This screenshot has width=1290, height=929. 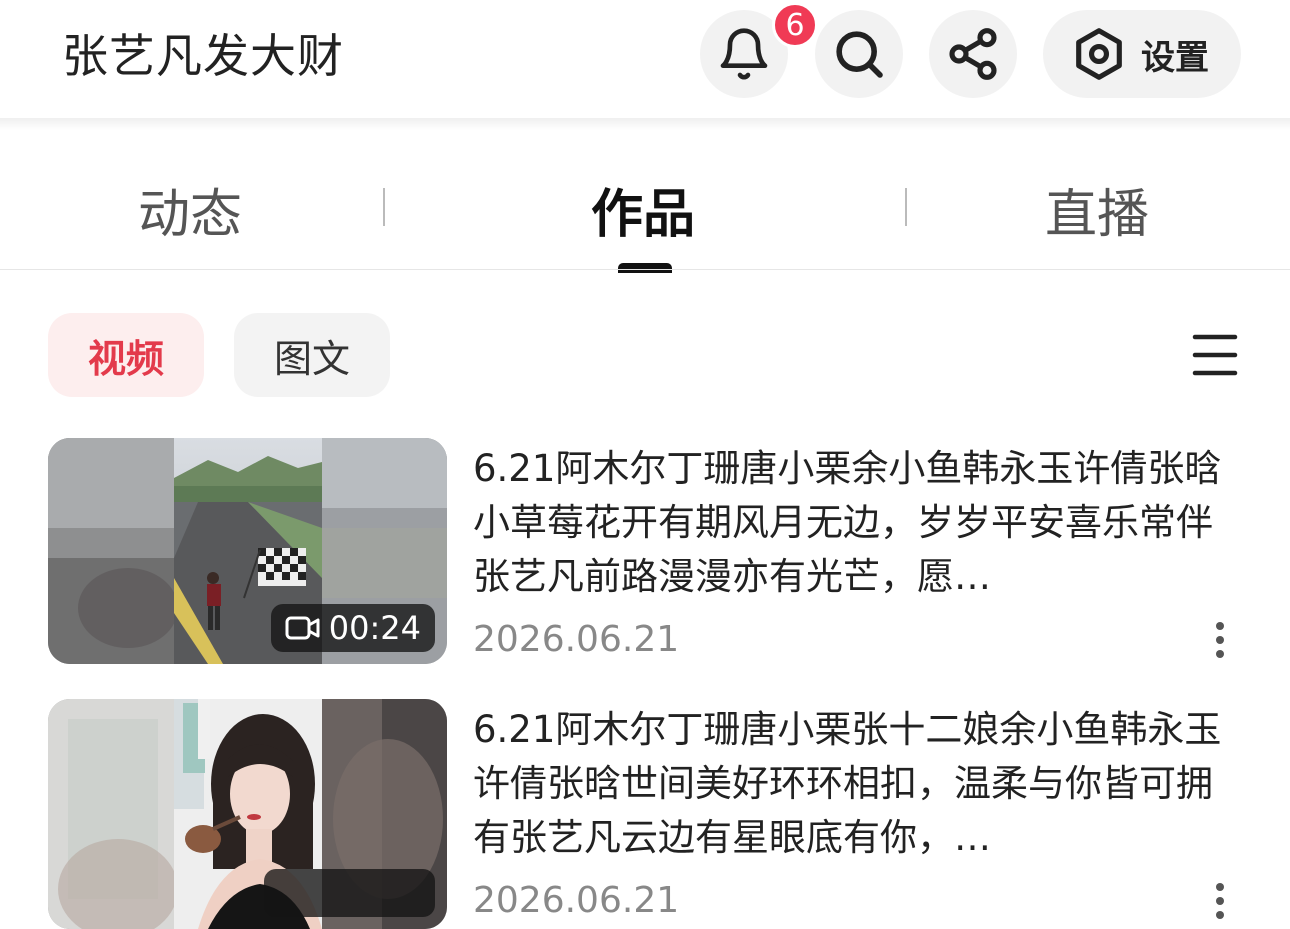 I want to click on share-button, so click(x=973, y=54).